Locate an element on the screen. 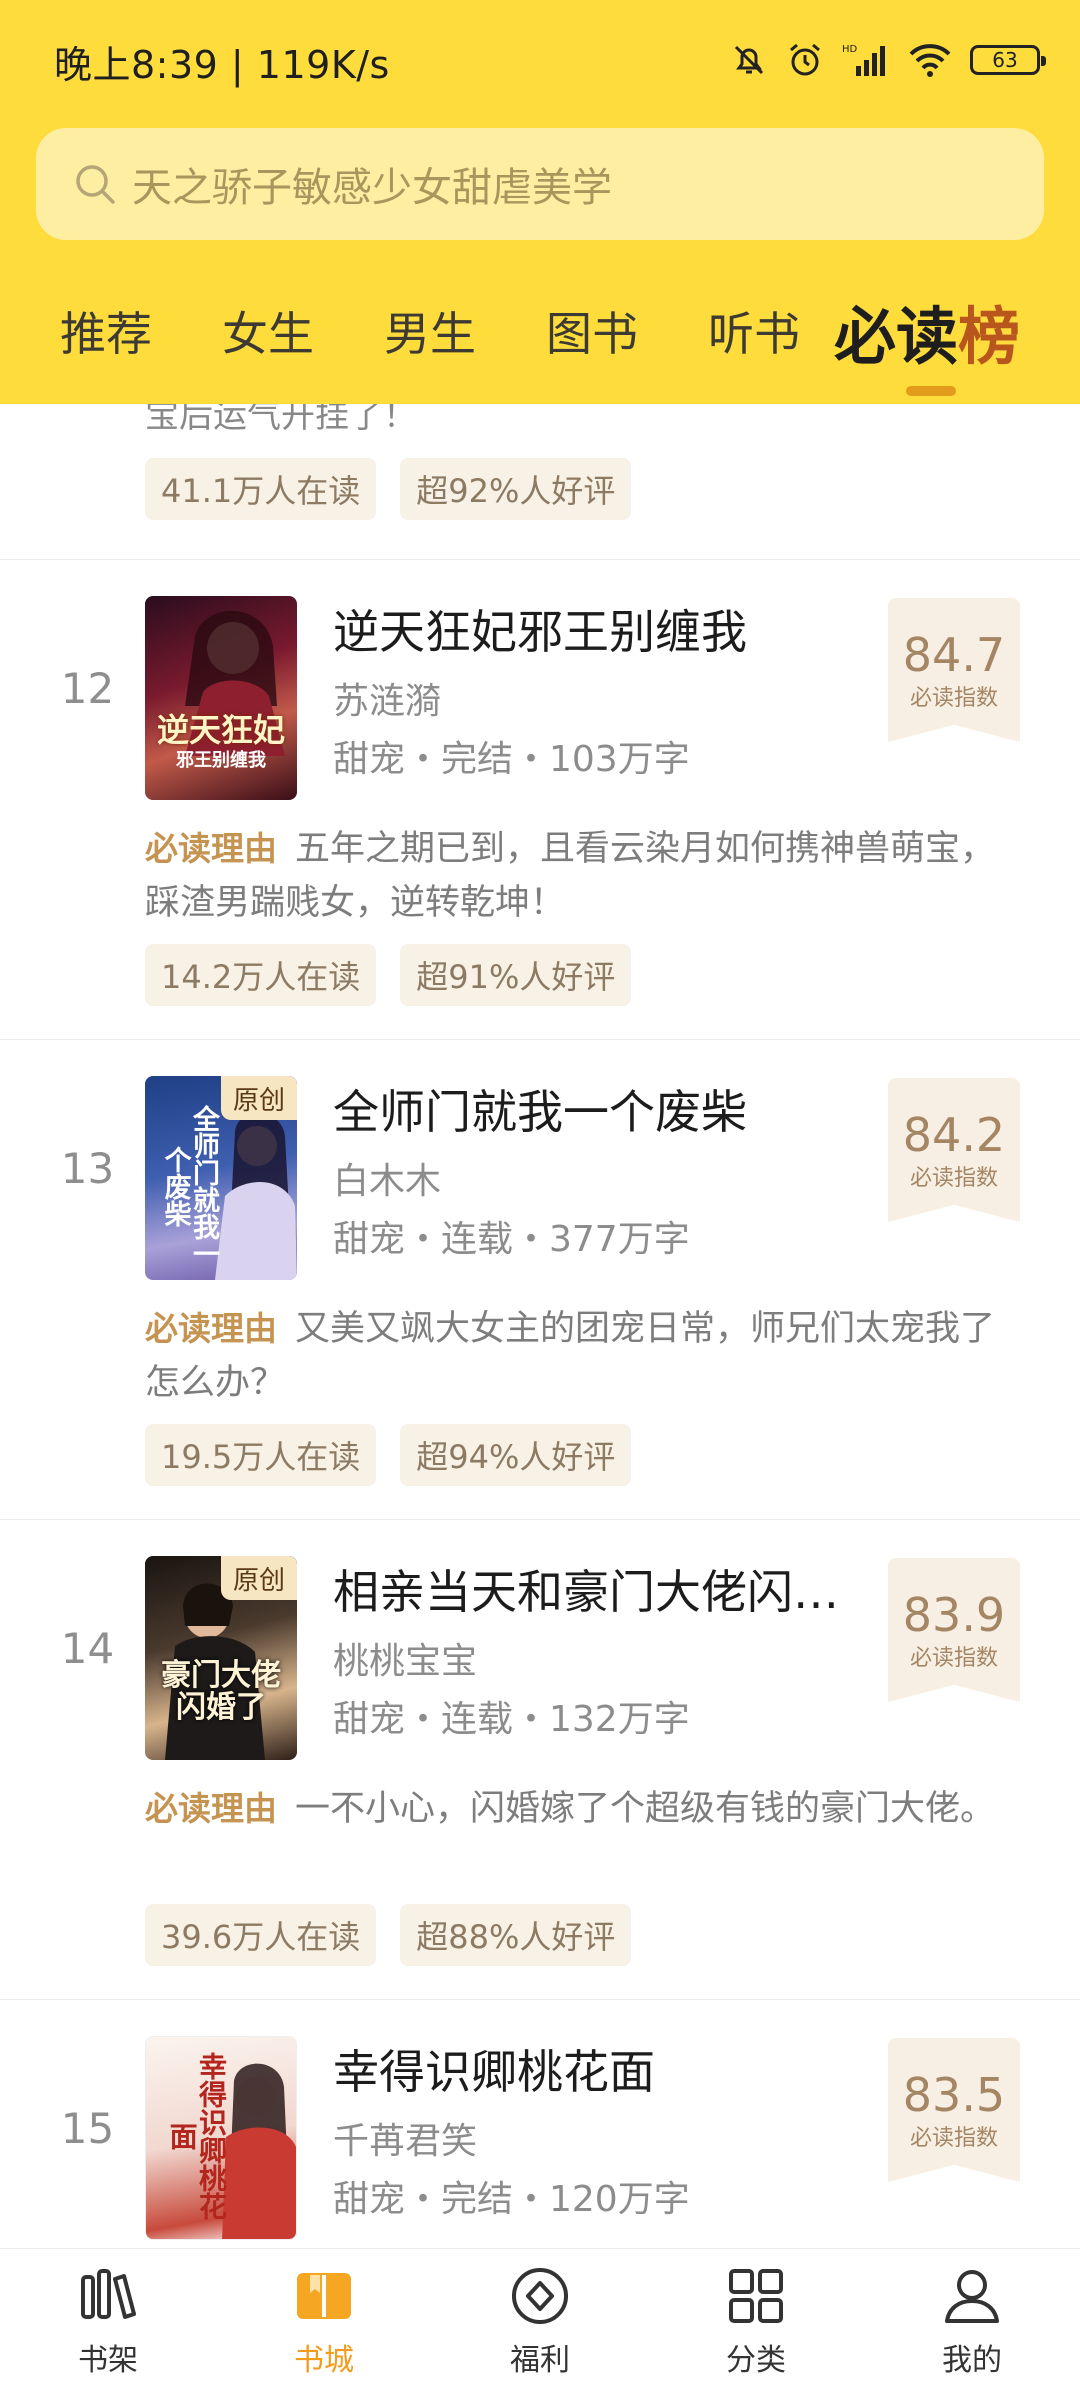 Image resolution: width=1080 pixels, height=2400 pixels. rank-number: 12 is located at coordinates (87, 688).